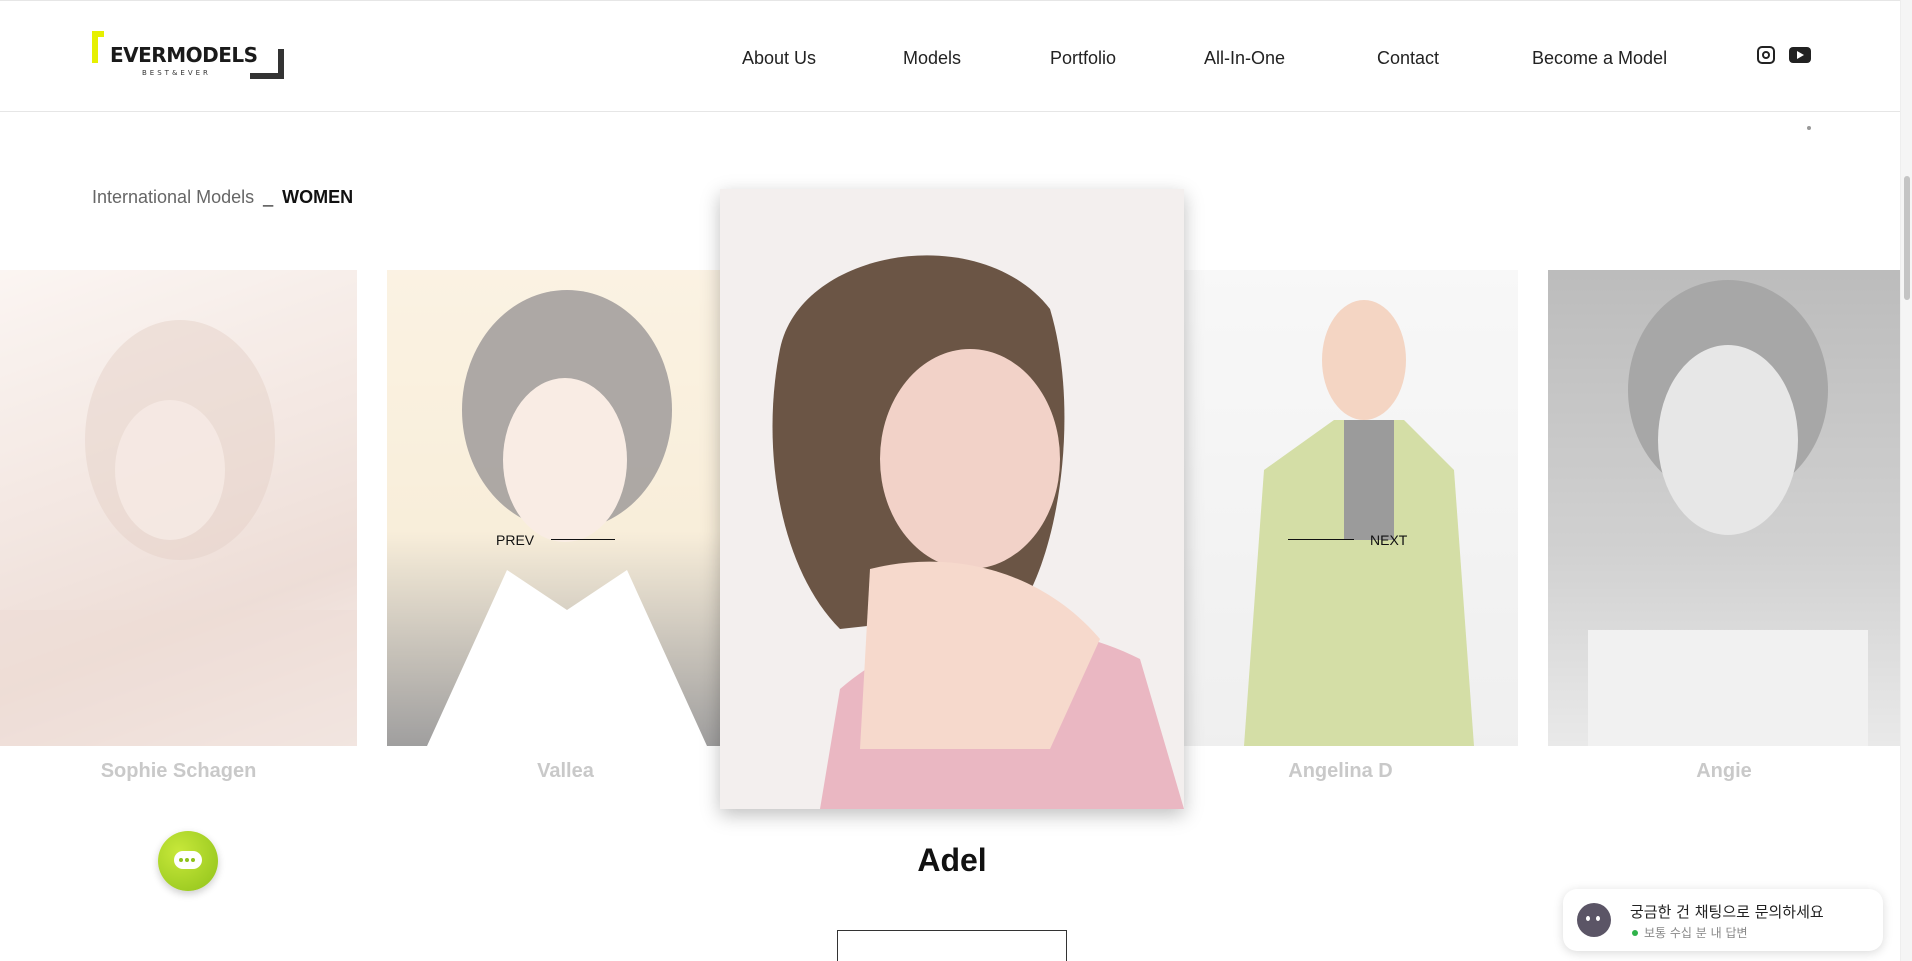  What do you see at coordinates (1599, 58) in the screenshot?
I see `nav-become-a-model: Become a Model` at bounding box center [1599, 58].